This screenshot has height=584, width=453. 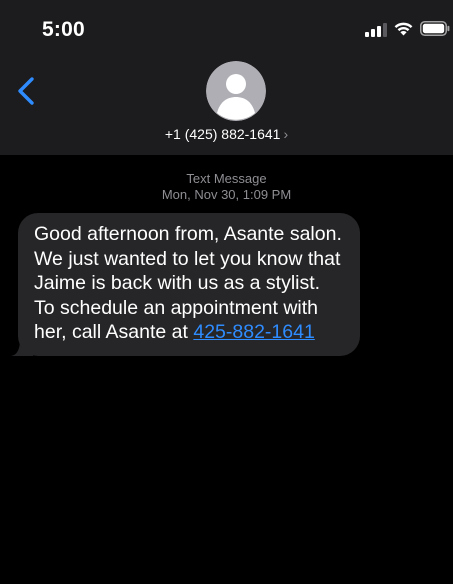 I want to click on chevron-left-icon, so click(x=26, y=91).